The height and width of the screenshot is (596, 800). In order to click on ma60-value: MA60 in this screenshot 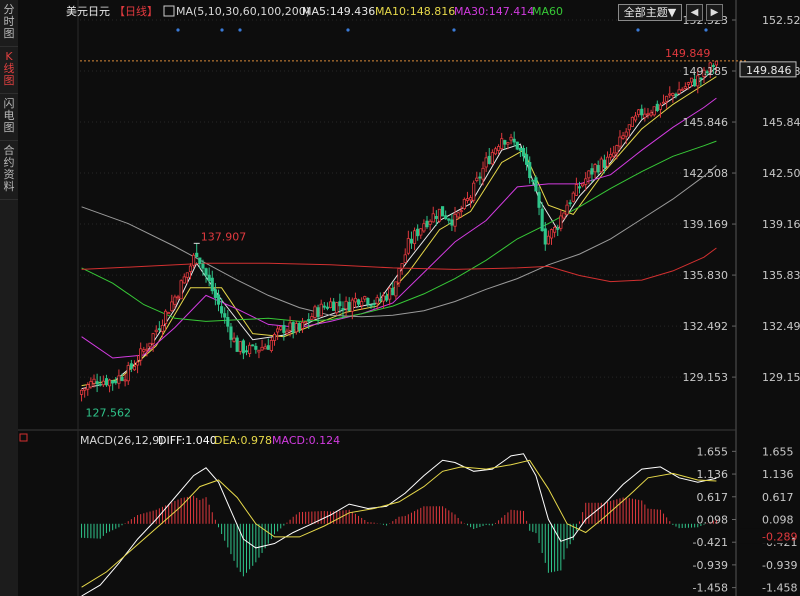, I will do `click(547, 11)`.